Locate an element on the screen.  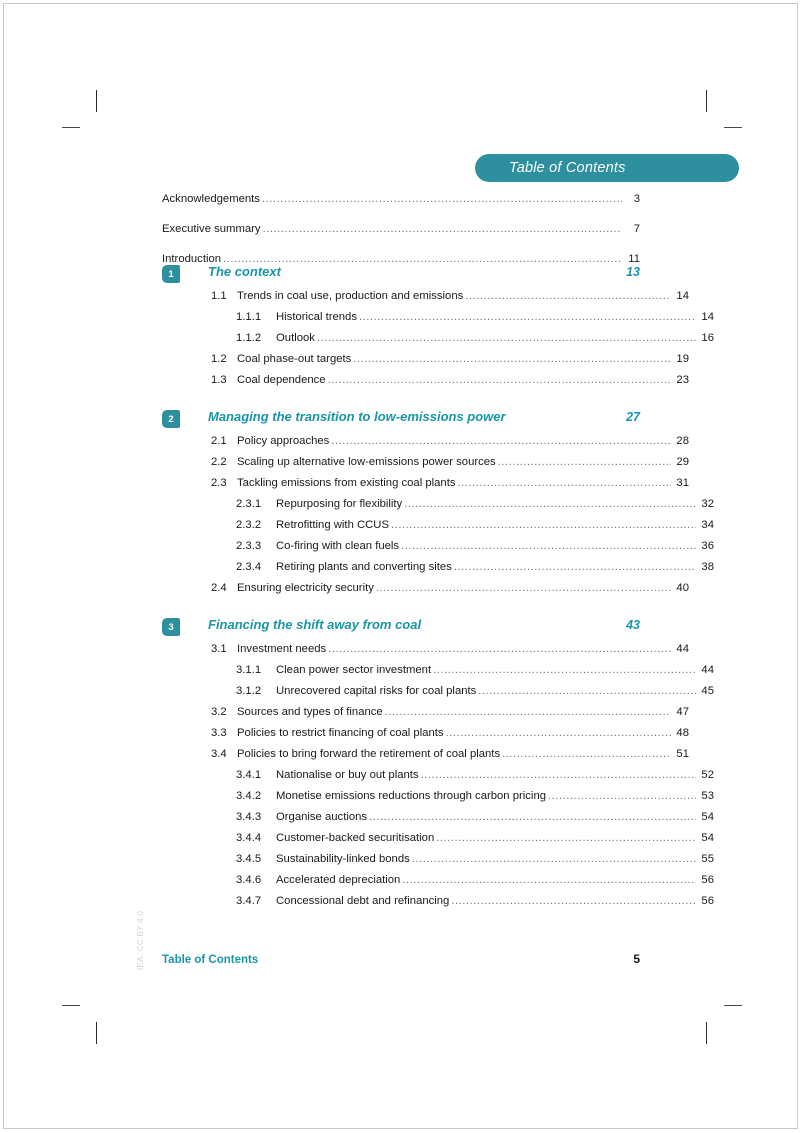
toc-entry-page: 14 is located at coordinates (707, 317).